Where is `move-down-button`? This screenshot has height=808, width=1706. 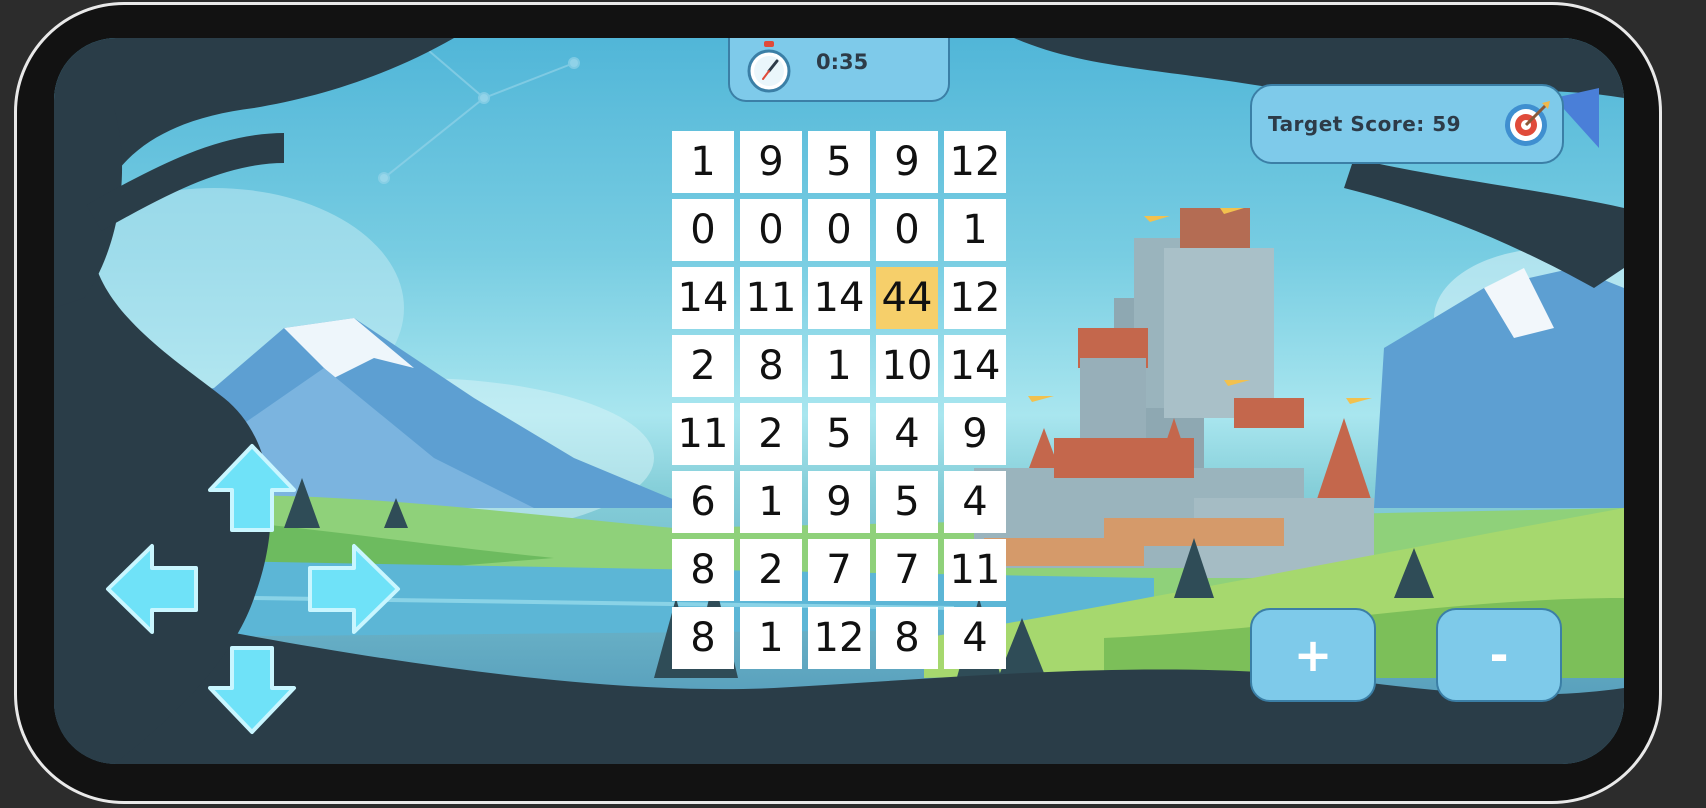
move-down-button is located at coordinates (252, 689).